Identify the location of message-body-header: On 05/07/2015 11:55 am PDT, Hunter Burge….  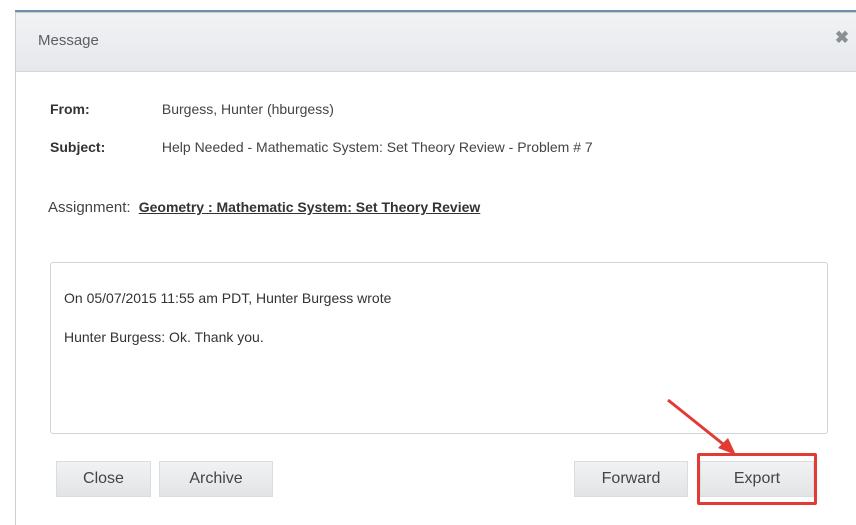
(228, 298).